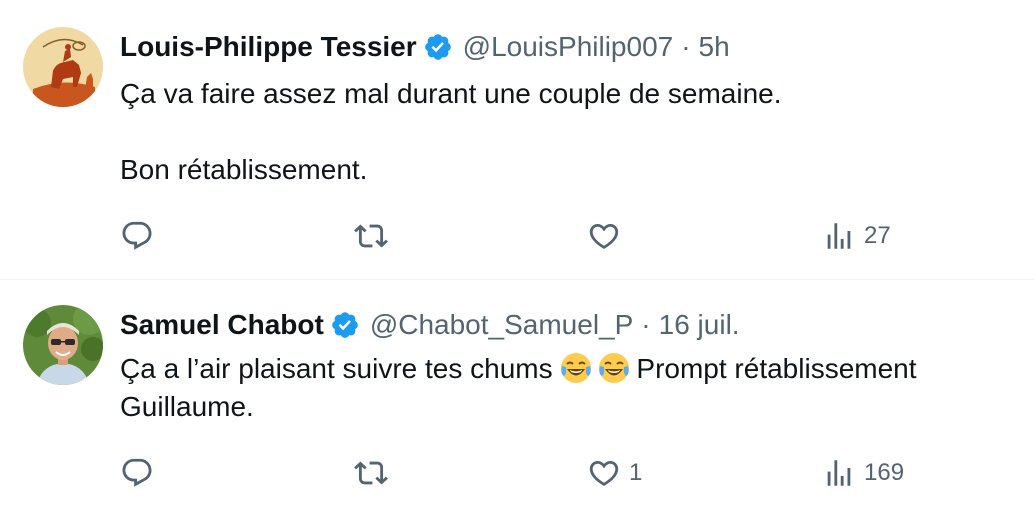  Describe the element at coordinates (877, 235) in the screenshot. I see `view-count: 27` at that location.